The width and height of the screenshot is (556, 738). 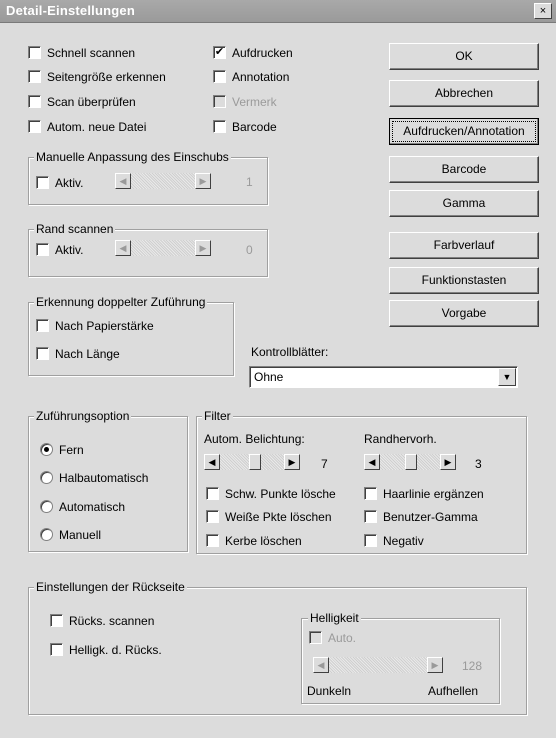 What do you see at coordinates (543, 11) in the screenshot?
I see `close-button: ×` at bounding box center [543, 11].